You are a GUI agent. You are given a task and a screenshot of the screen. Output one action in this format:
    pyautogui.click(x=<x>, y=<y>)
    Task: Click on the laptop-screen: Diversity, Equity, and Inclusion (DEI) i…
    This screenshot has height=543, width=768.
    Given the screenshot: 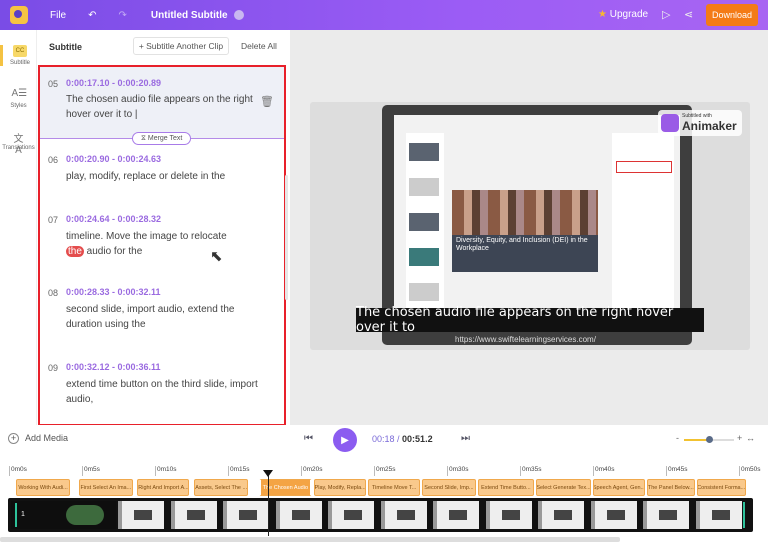 What is the action you would take?
    pyautogui.click(x=537, y=215)
    